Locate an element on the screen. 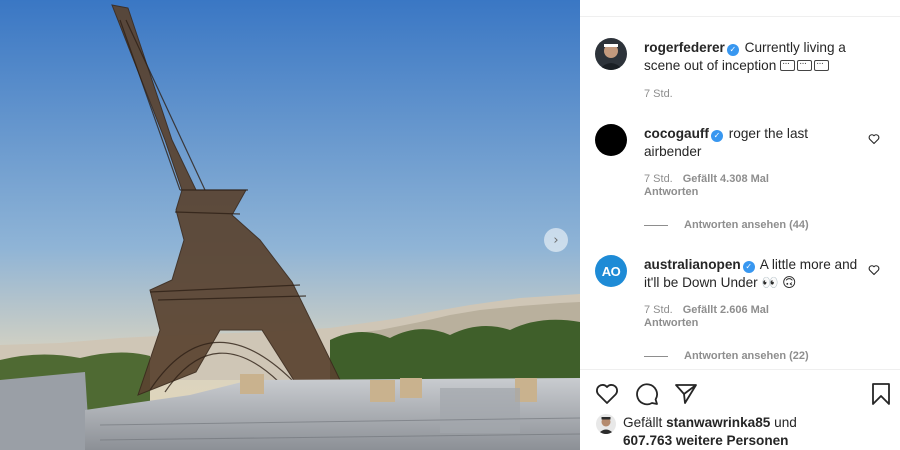 This screenshot has width=900, height=450. view-replies-button: Antworten ansehen (22) is located at coordinates (726, 356).